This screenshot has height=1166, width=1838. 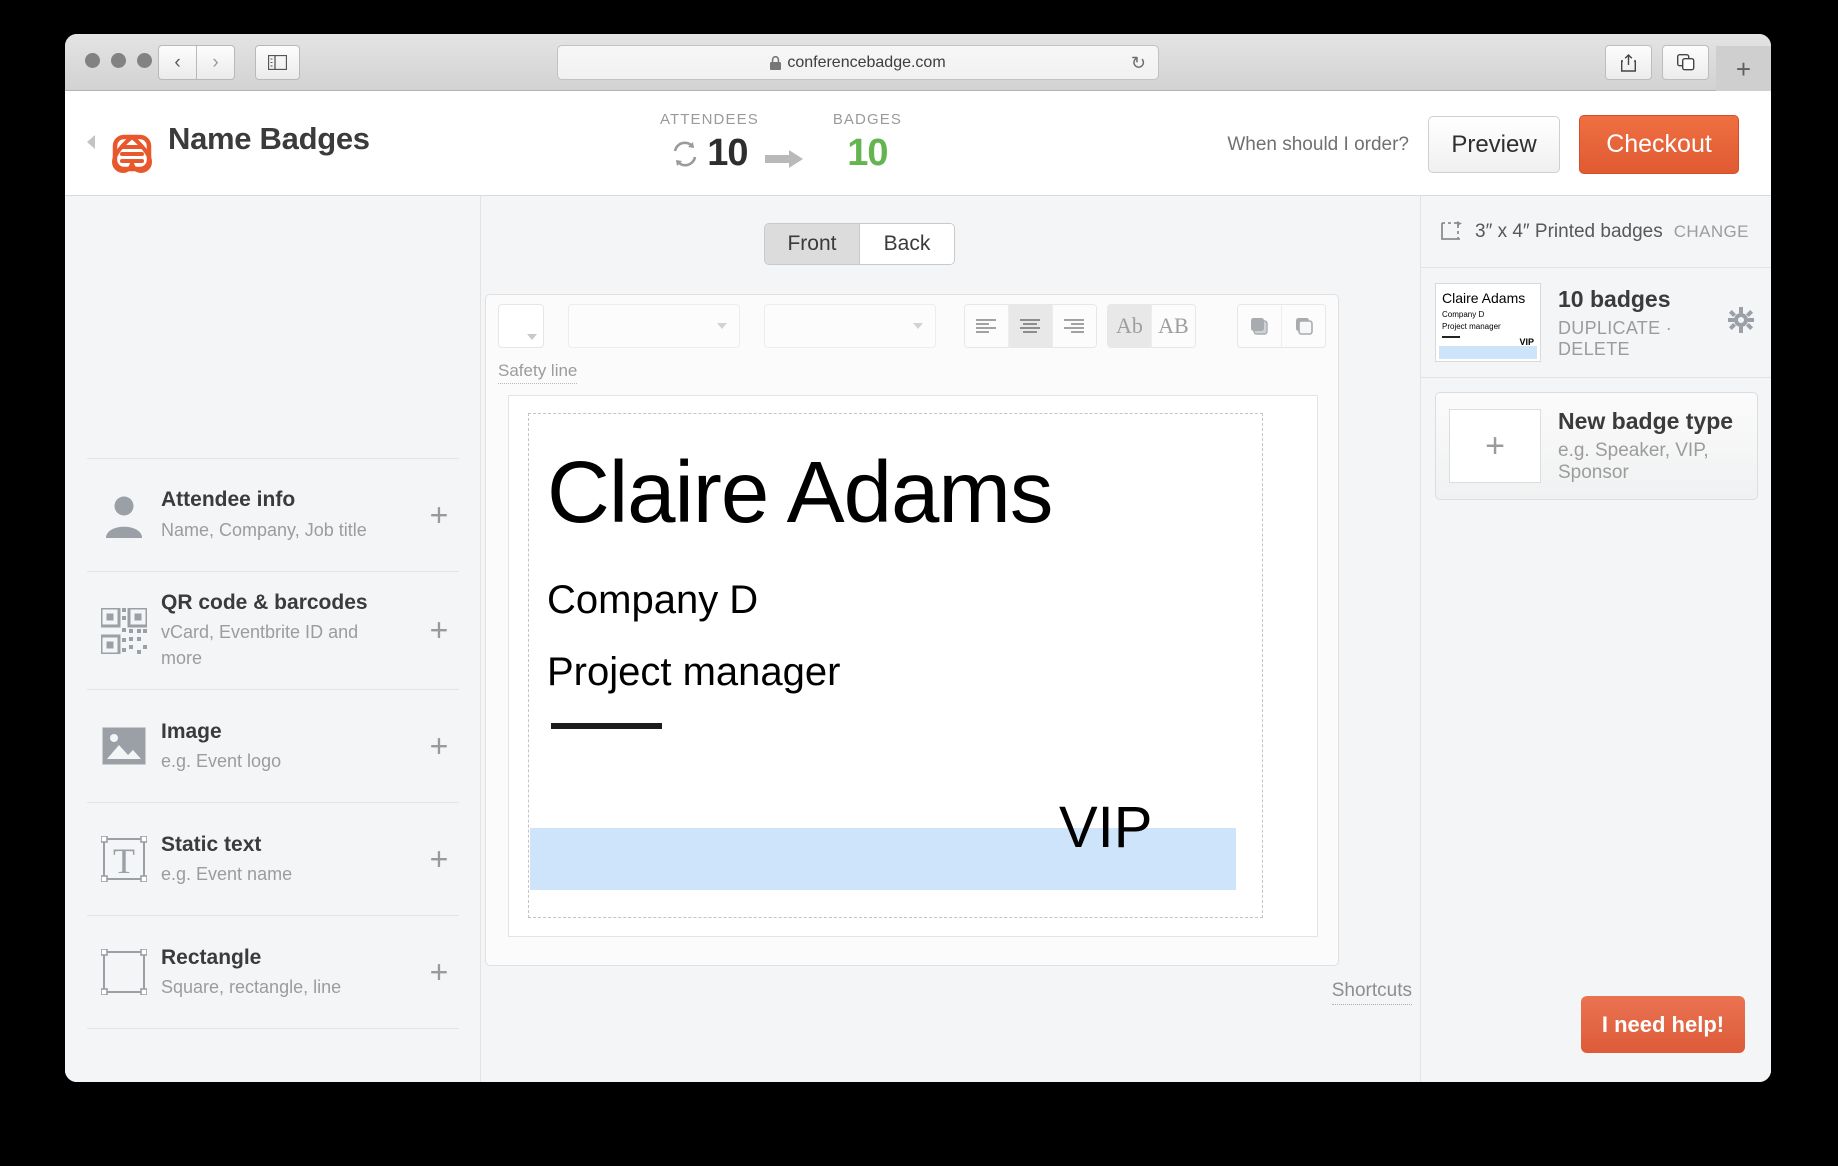 What do you see at coordinates (439, 972) in the screenshot?
I see `add-rectangle-button: +` at bounding box center [439, 972].